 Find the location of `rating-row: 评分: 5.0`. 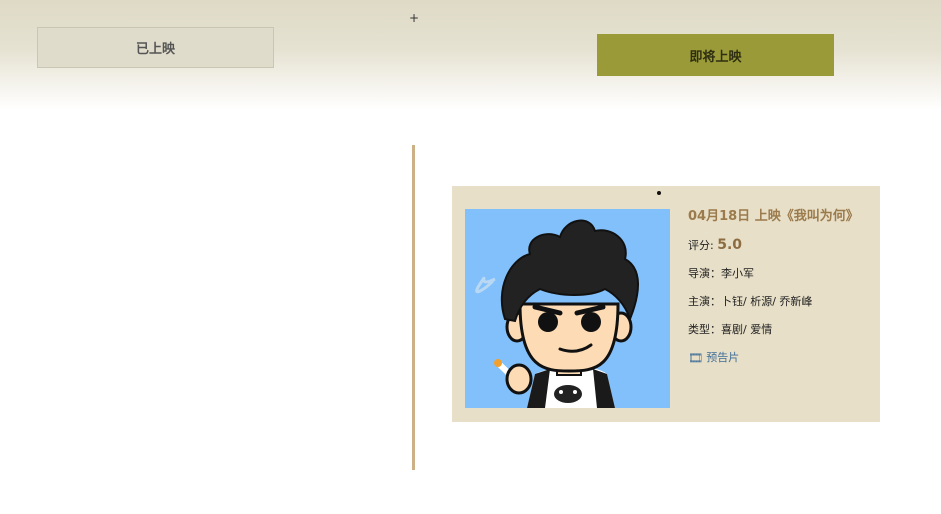

rating-row: 评分: 5.0 is located at coordinates (783, 245).